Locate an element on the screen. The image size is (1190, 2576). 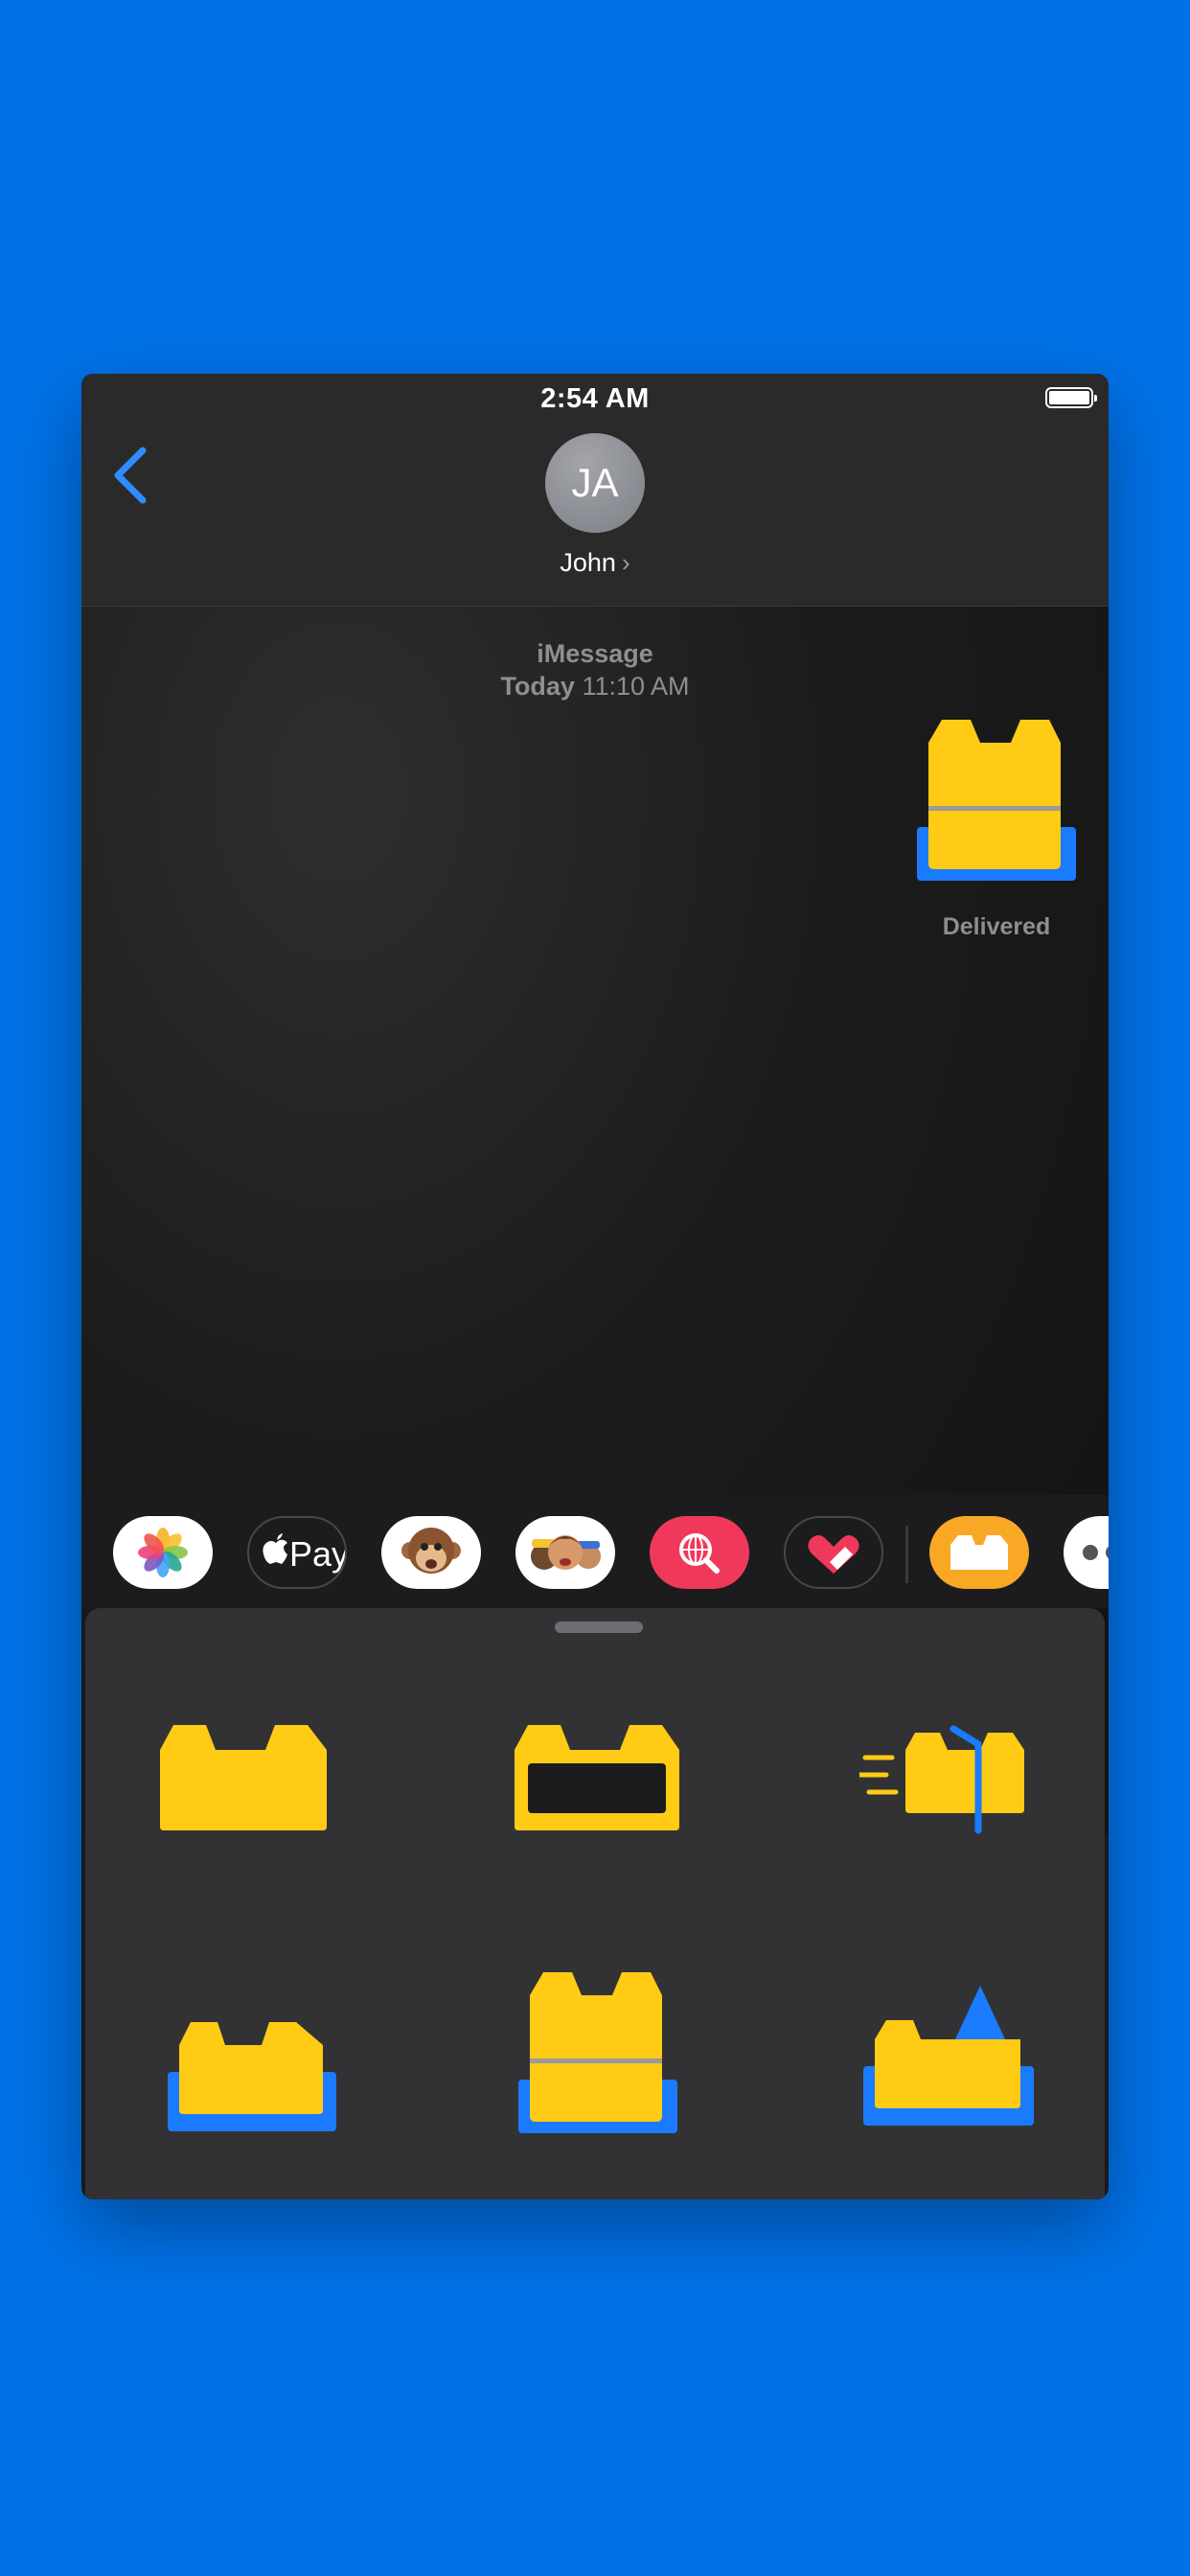
image-search-app-button is located at coordinates (700, 1552).